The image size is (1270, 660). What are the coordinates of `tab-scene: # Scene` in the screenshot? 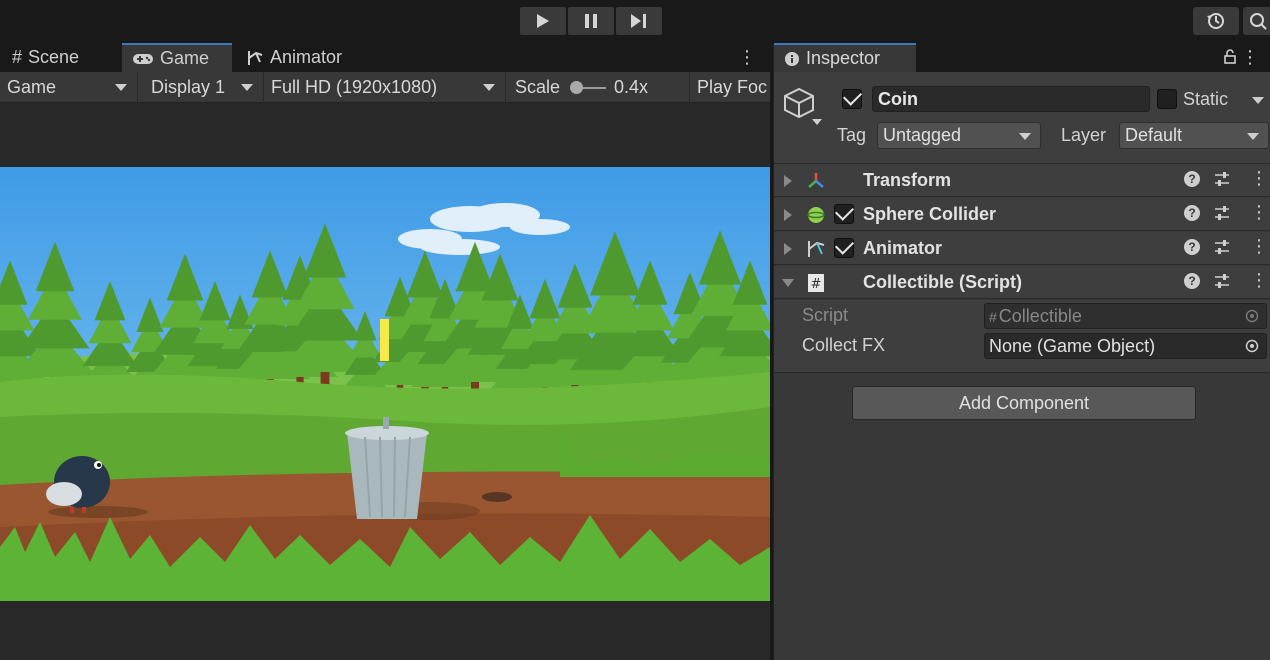 It's located at (61, 57).